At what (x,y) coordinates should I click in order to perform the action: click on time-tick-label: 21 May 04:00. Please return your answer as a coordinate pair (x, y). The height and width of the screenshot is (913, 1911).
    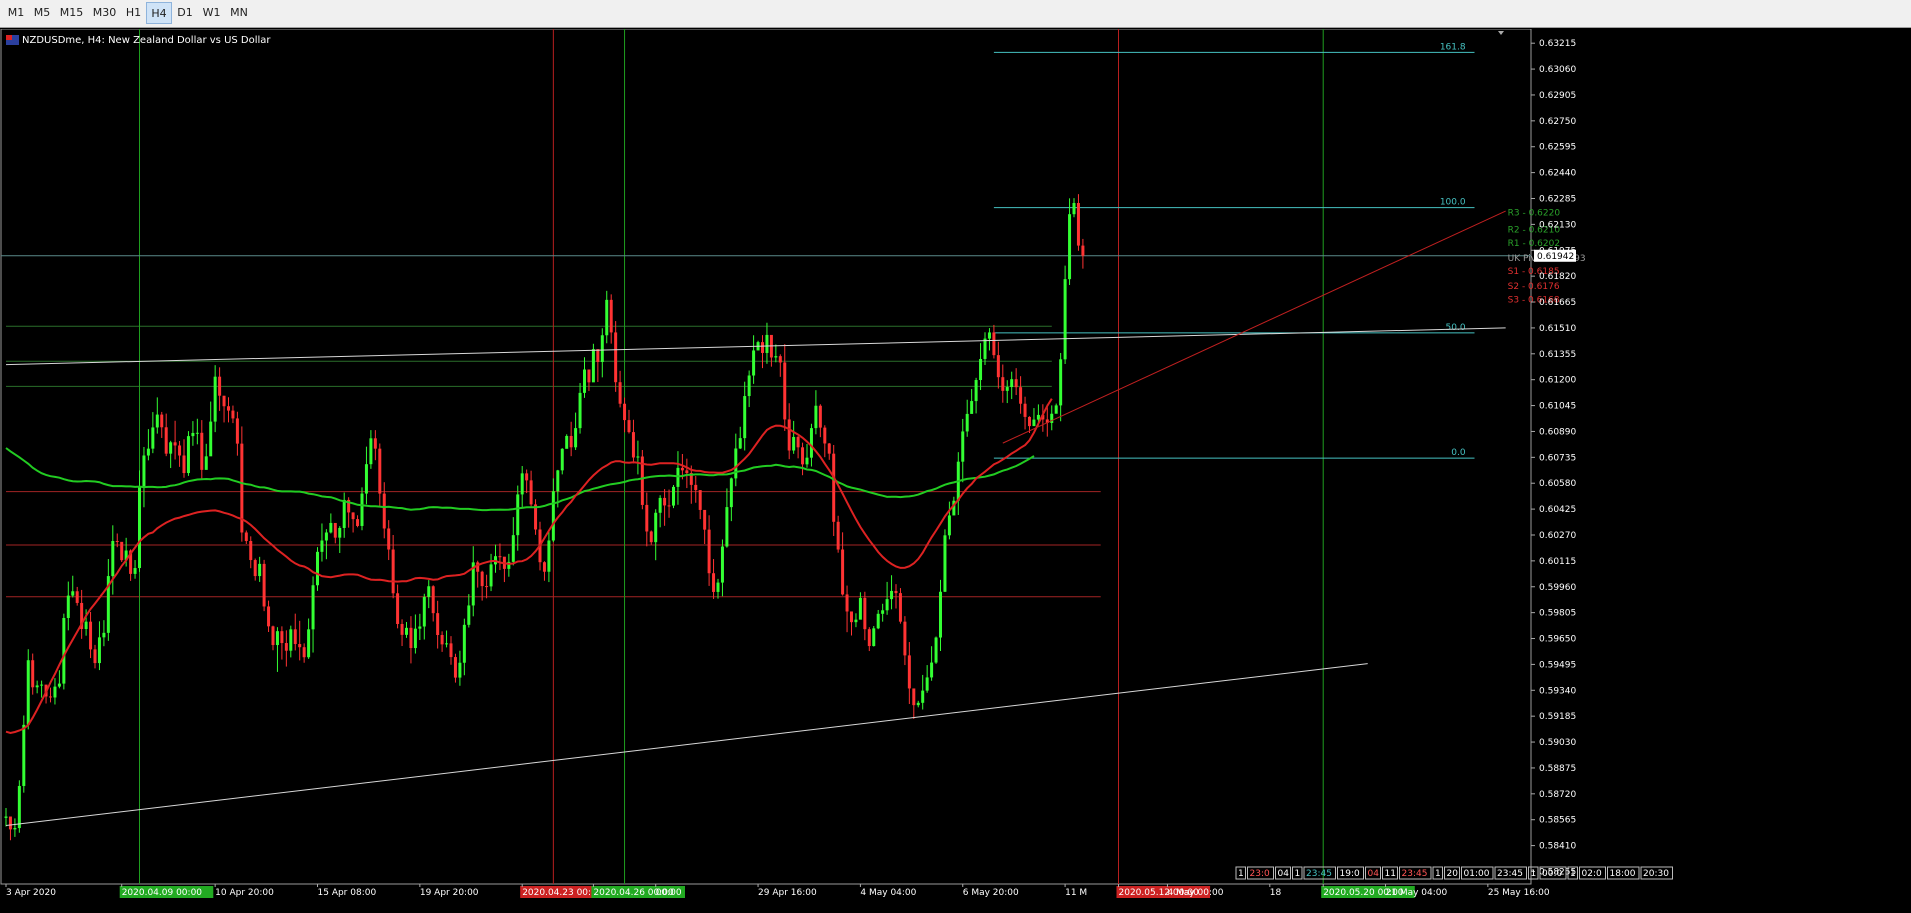
    Looking at the image, I should click on (1417, 893).